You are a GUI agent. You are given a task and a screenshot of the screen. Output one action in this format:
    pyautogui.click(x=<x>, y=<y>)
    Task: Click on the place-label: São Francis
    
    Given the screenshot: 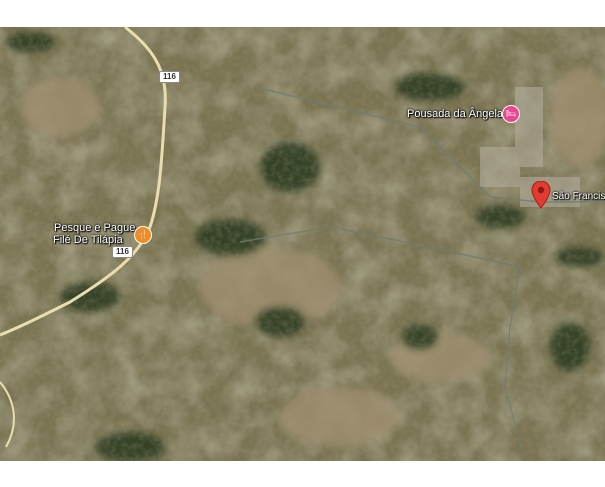 What is the action you would take?
    pyautogui.click(x=578, y=197)
    